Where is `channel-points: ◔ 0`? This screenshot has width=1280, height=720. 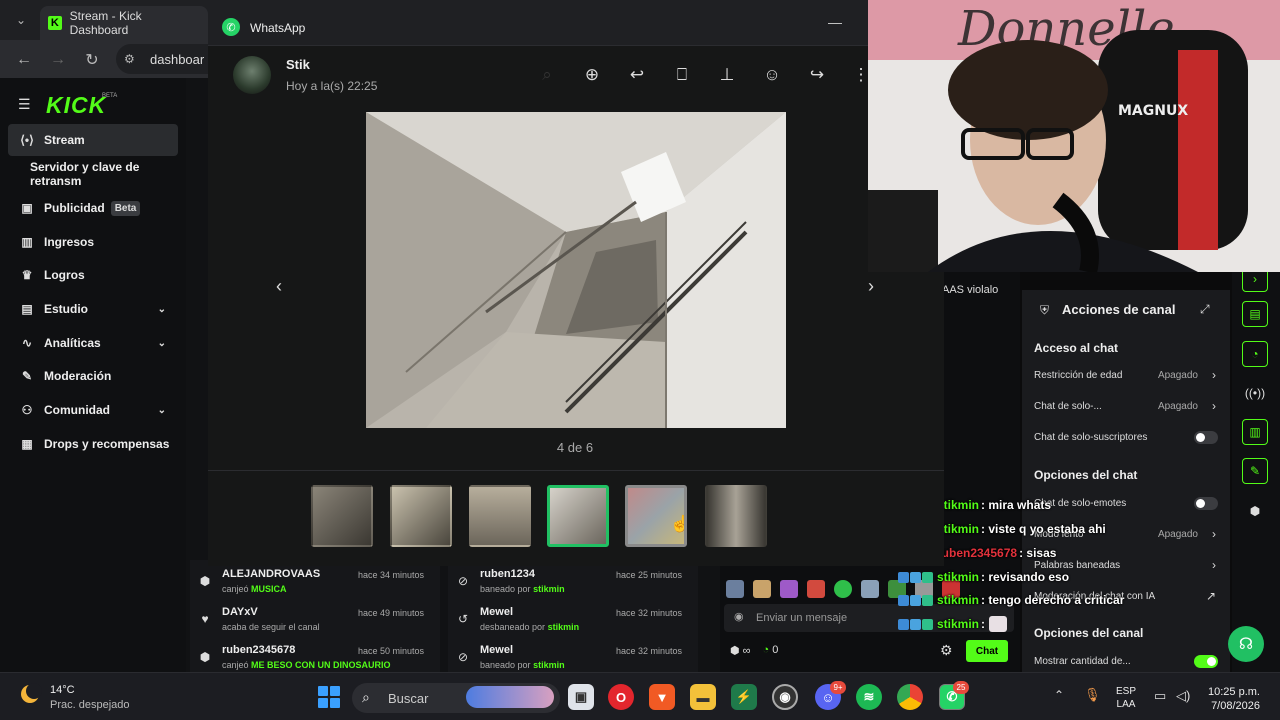 channel-points: ◔ 0 is located at coordinates (771, 650).